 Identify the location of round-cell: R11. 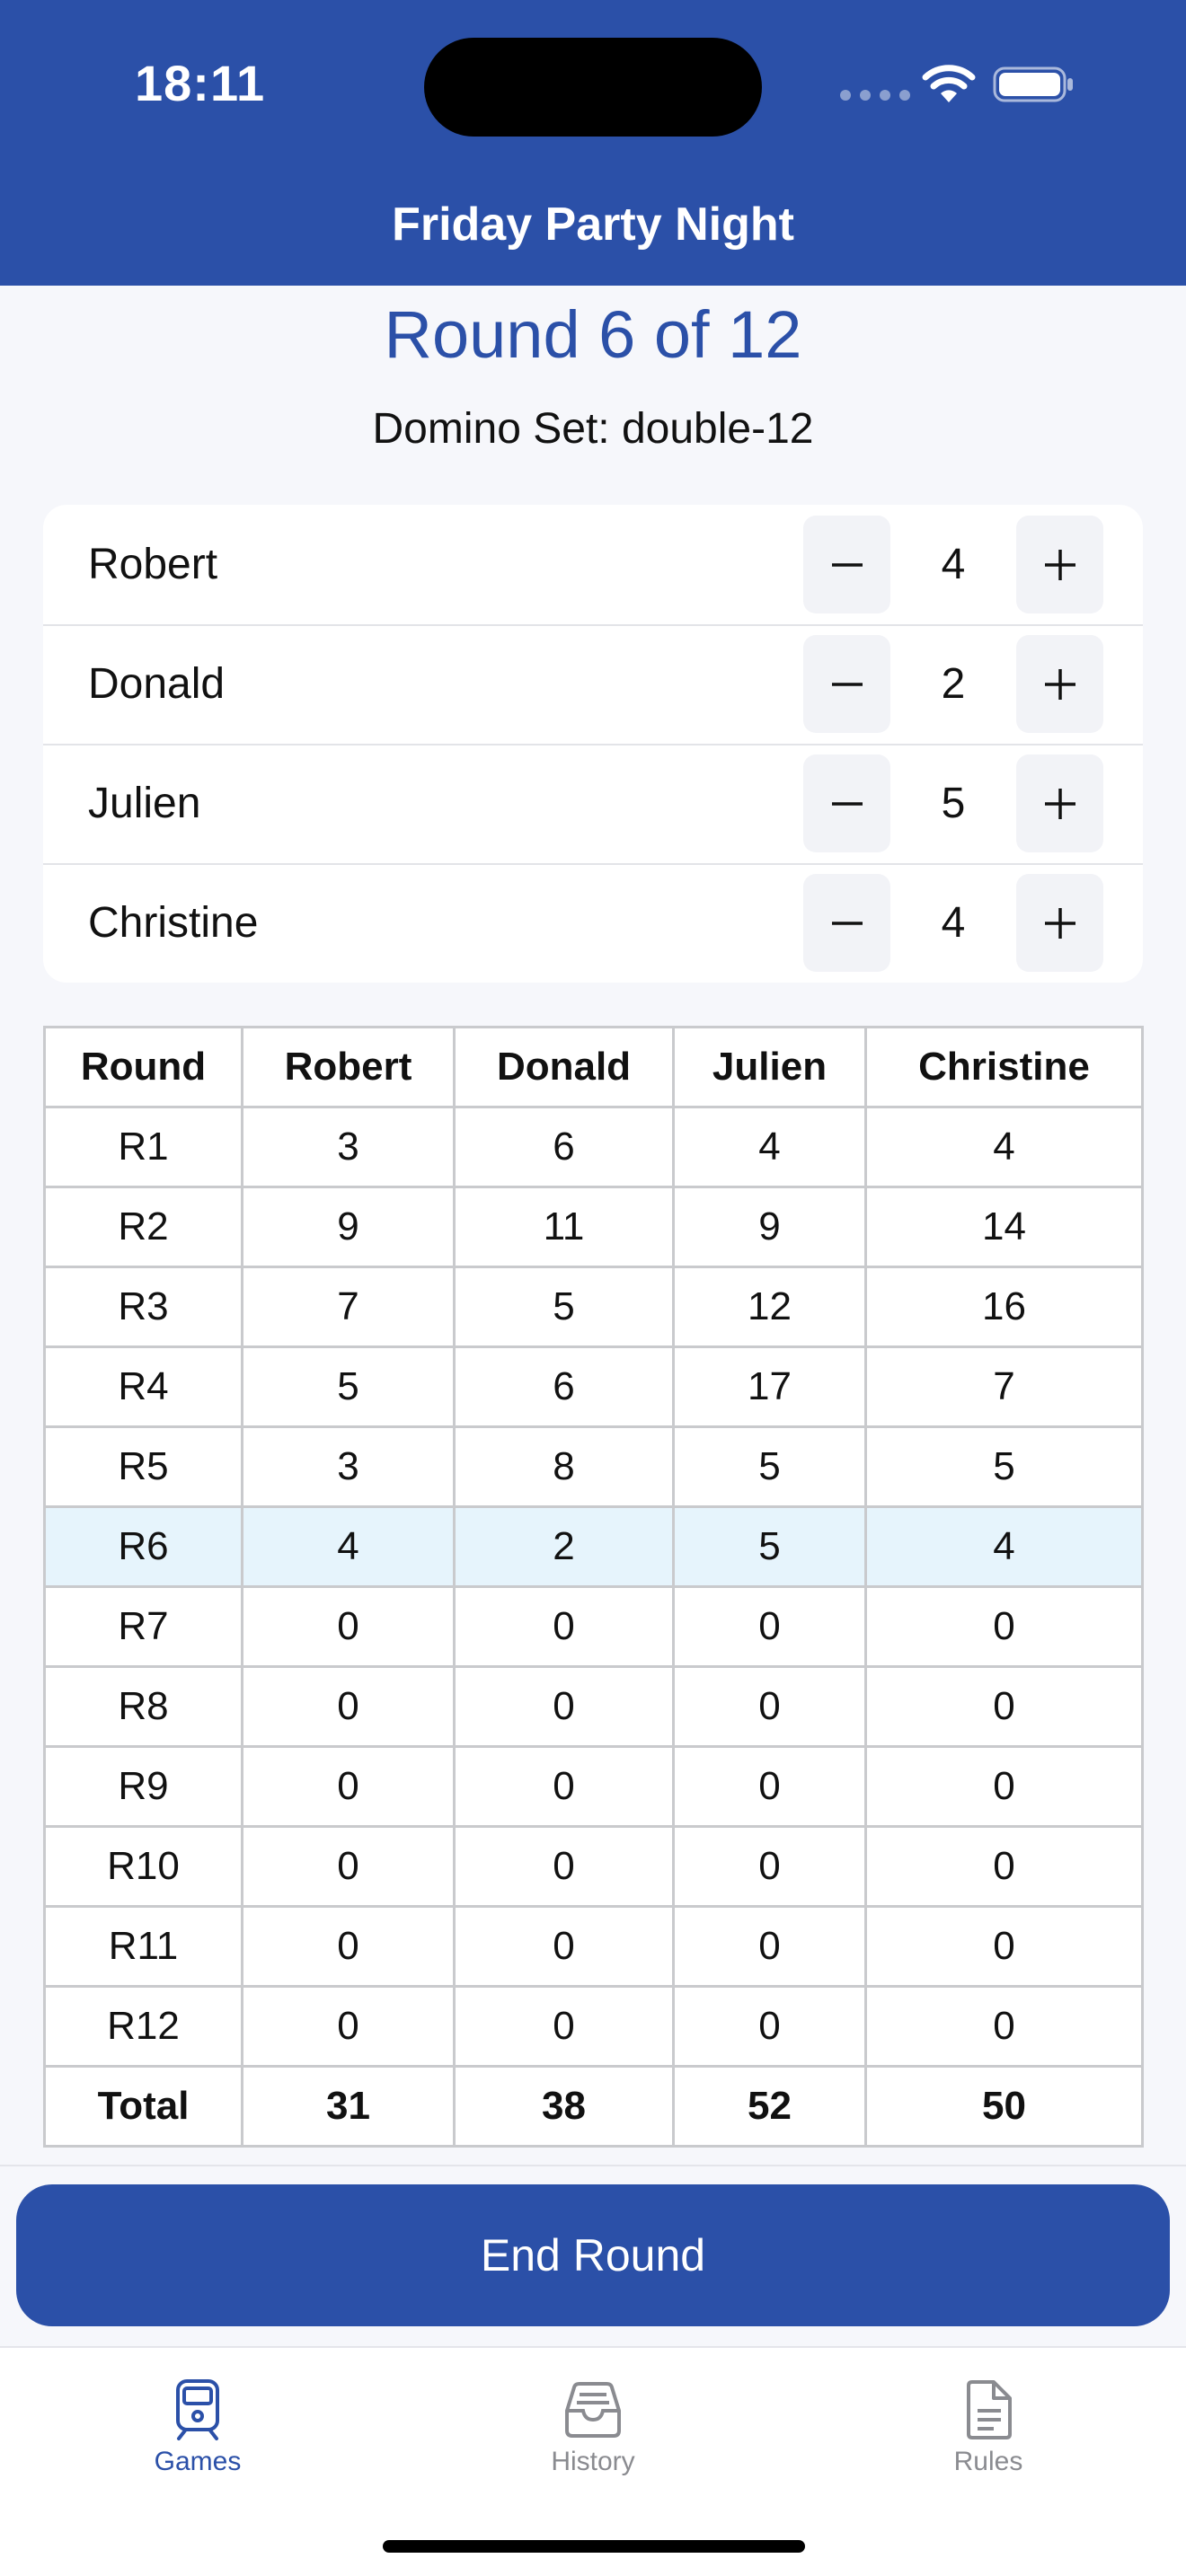
(143, 1947).